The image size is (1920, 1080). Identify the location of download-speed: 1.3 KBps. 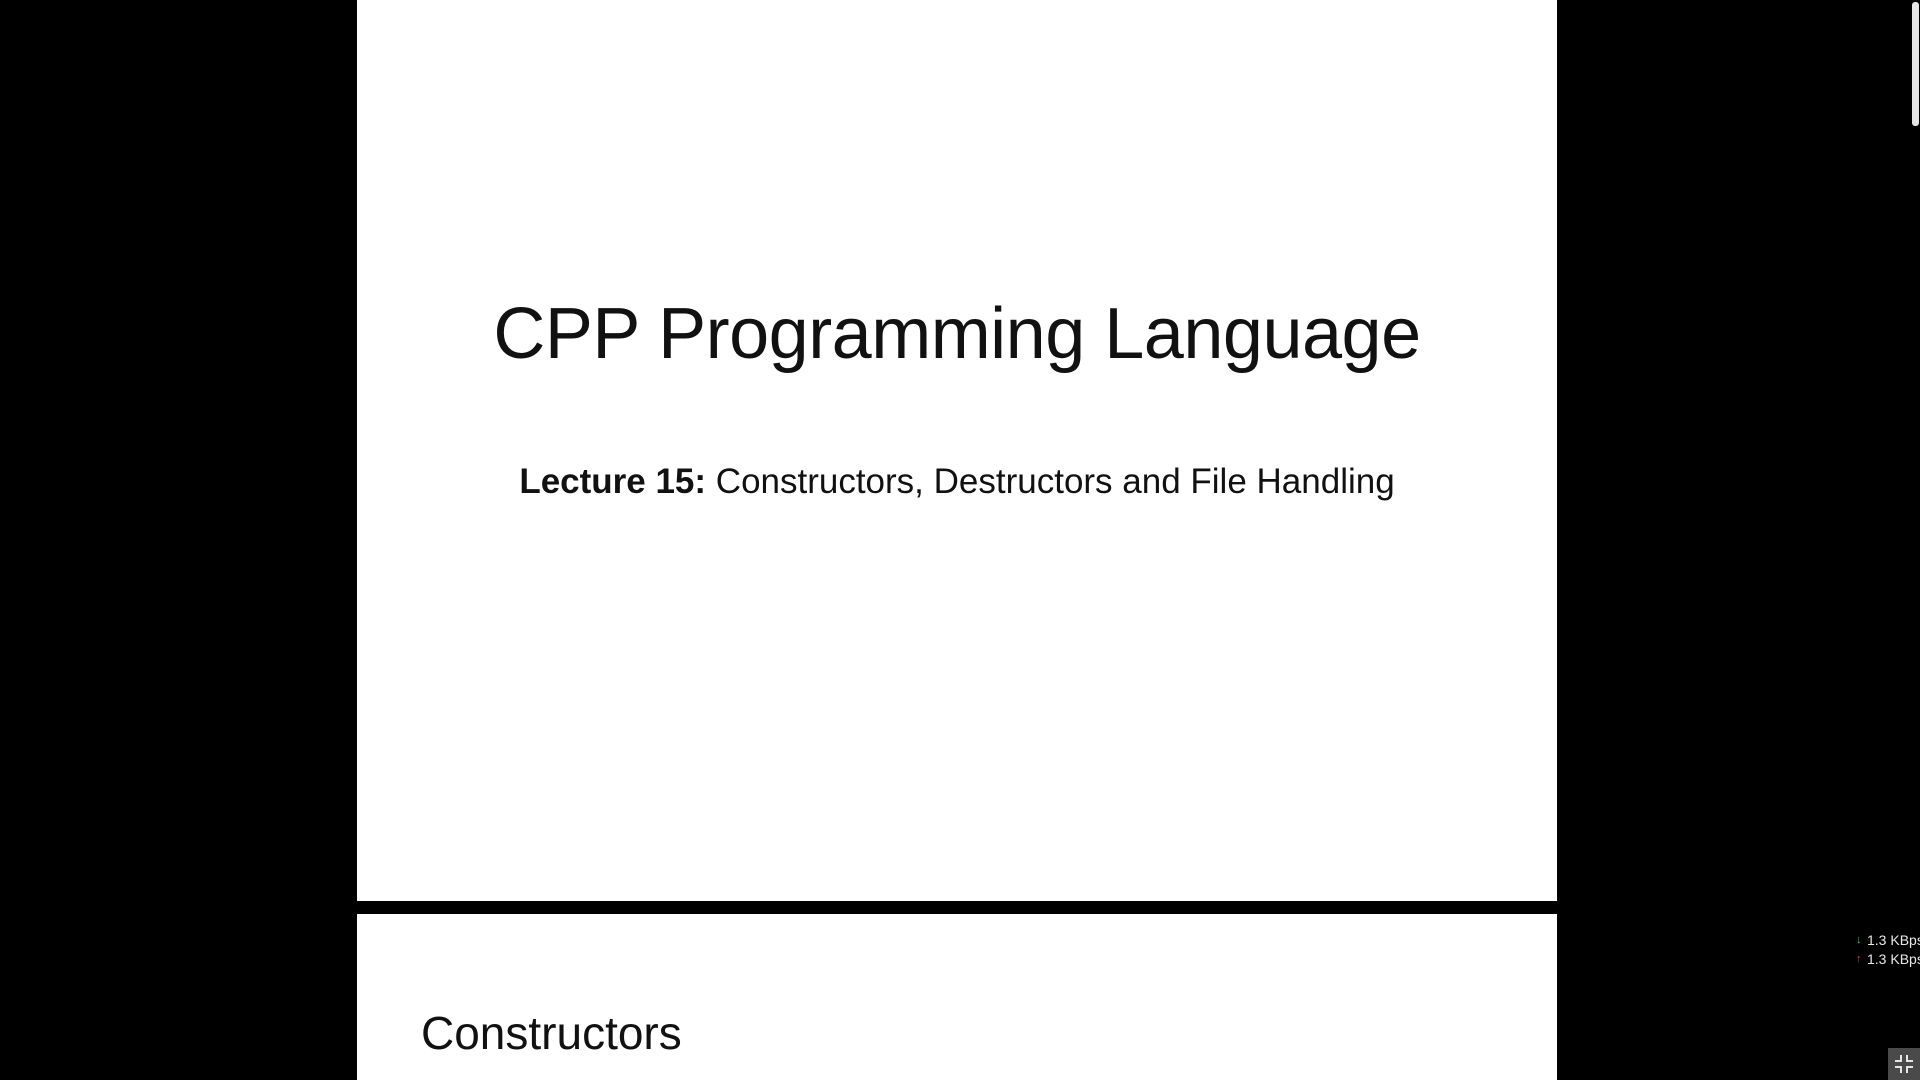
(1893, 940).